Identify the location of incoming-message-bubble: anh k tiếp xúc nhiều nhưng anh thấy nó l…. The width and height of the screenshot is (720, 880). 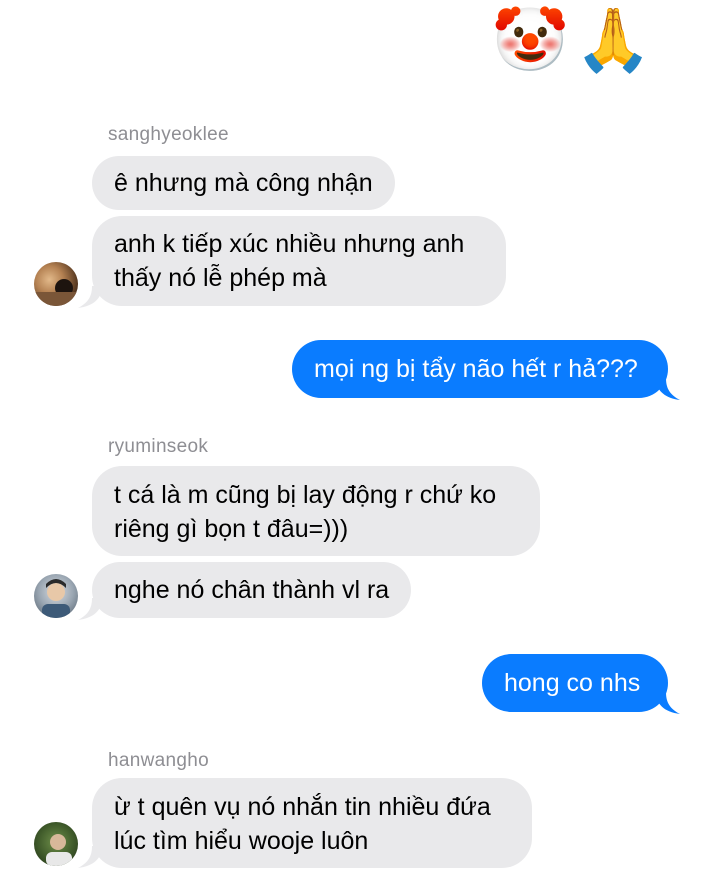
(299, 261).